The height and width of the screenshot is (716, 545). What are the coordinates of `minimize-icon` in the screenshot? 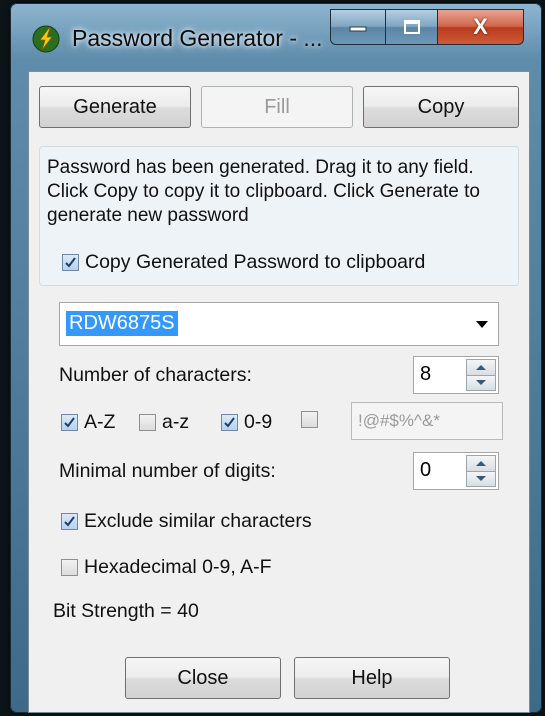 It's located at (358, 29).